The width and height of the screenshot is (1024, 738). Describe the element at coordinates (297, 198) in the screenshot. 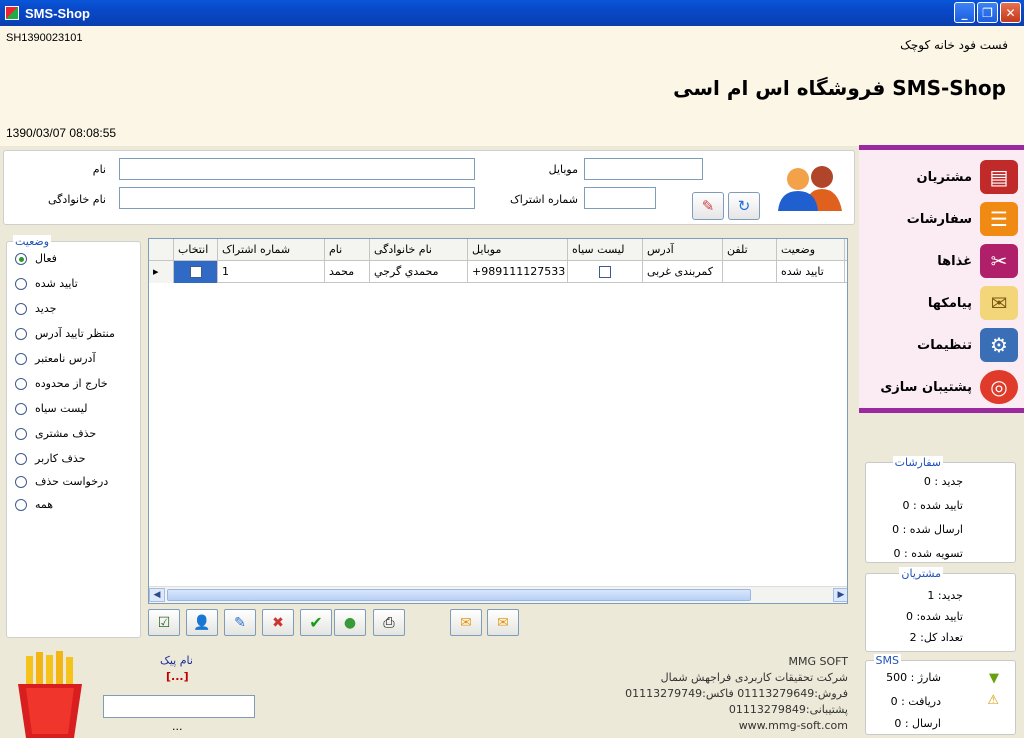

I see `family-input` at that location.